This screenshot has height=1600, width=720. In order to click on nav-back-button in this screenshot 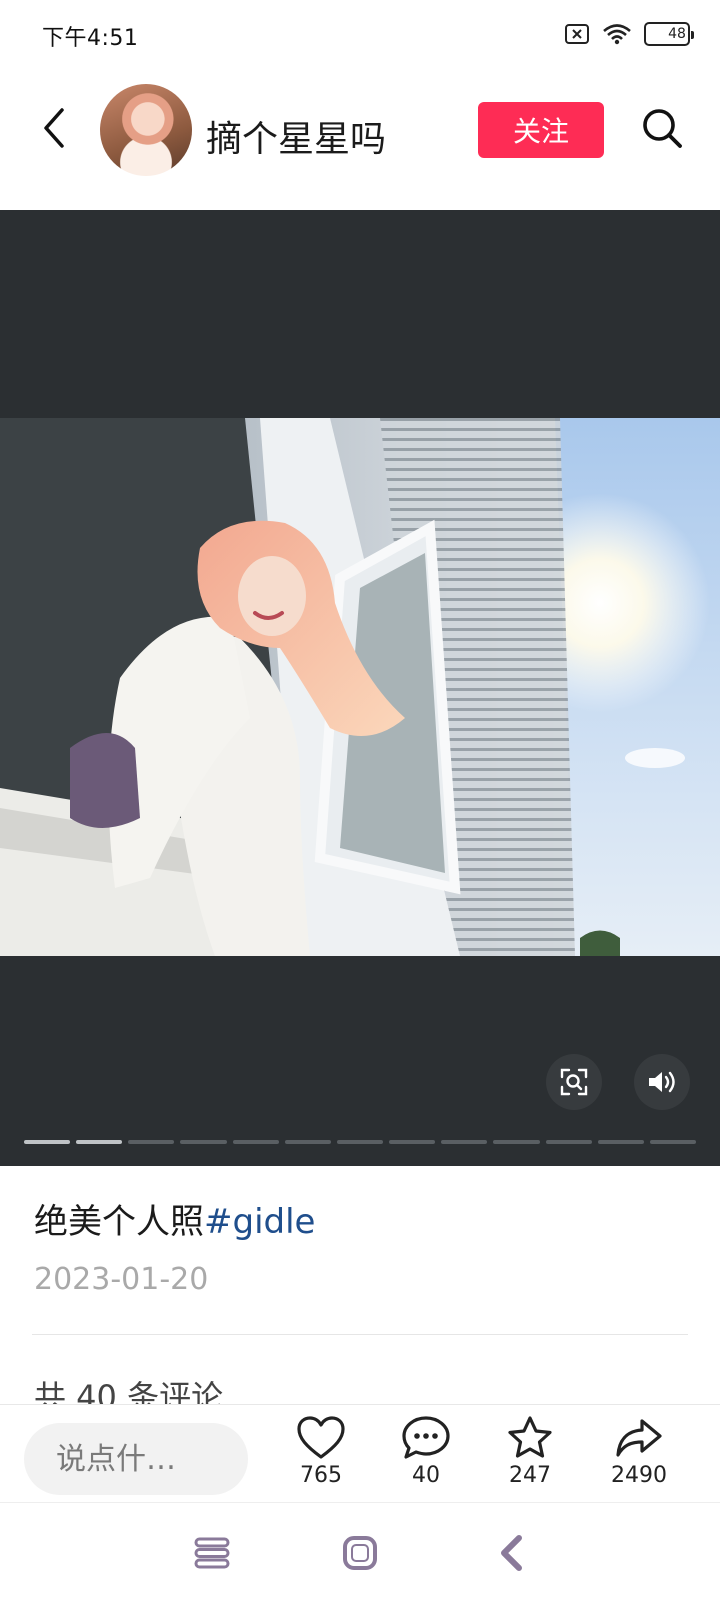, I will do `click(512, 1553)`.